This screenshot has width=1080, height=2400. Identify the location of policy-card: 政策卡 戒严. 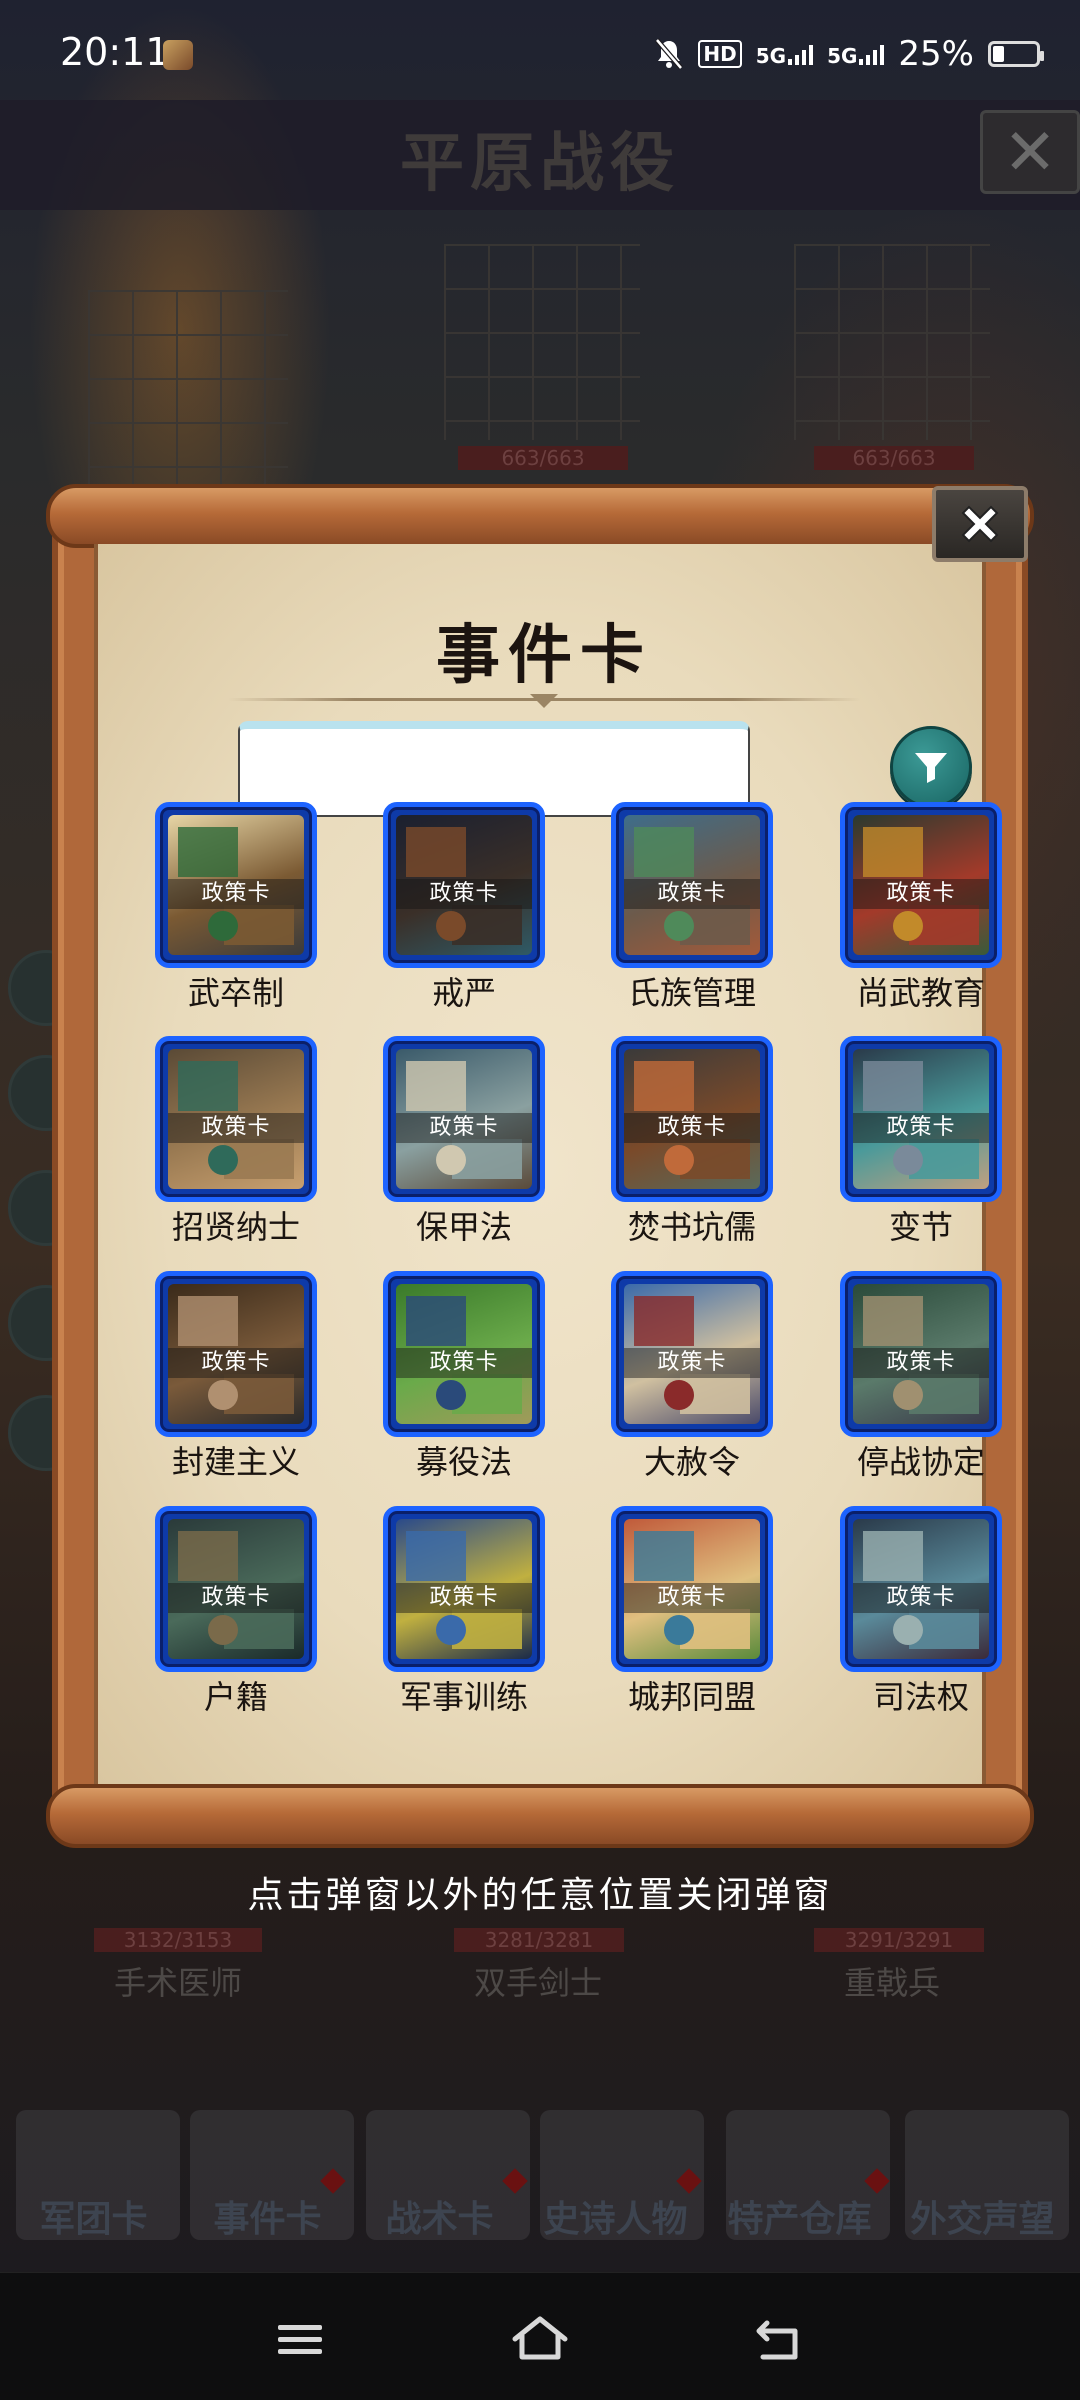
(441, 910).